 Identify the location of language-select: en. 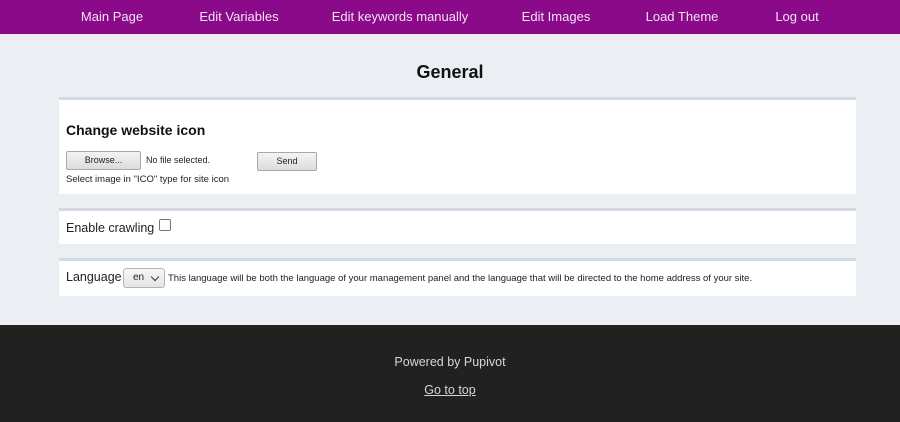
(144, 278).